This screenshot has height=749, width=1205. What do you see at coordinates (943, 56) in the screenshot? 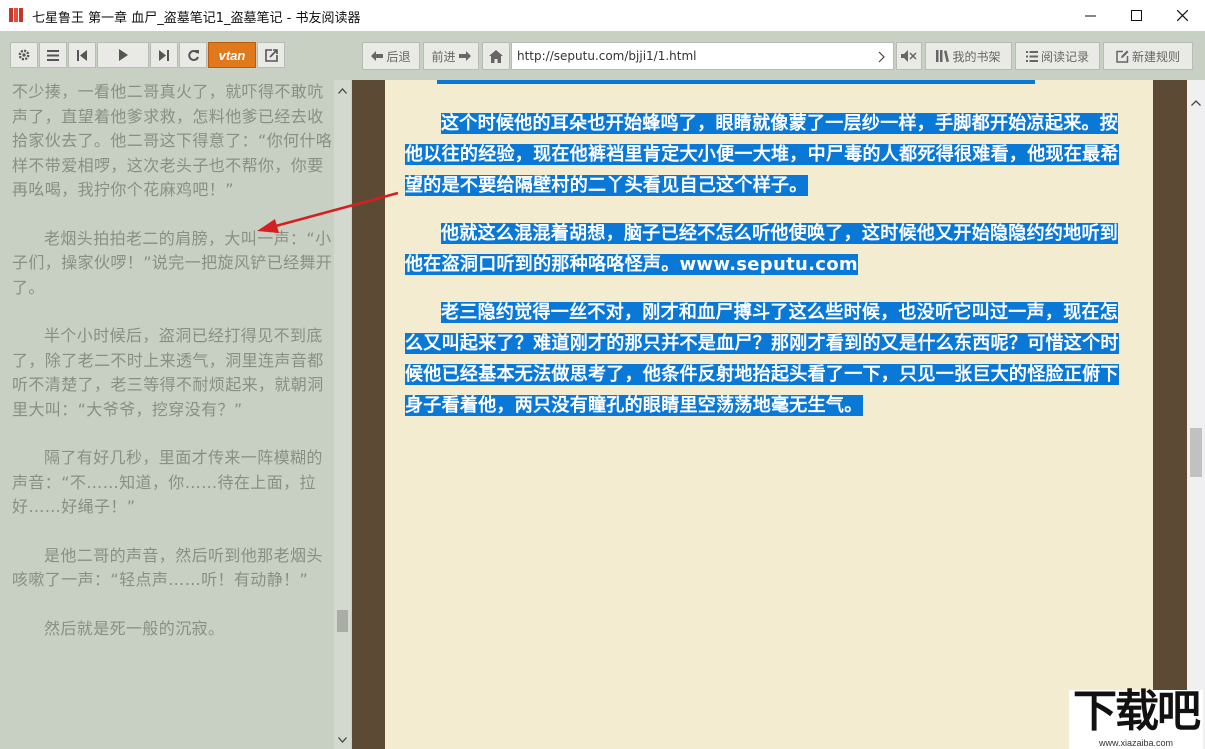
I see `bookshelf-icon` at bounding box center [943, 56].